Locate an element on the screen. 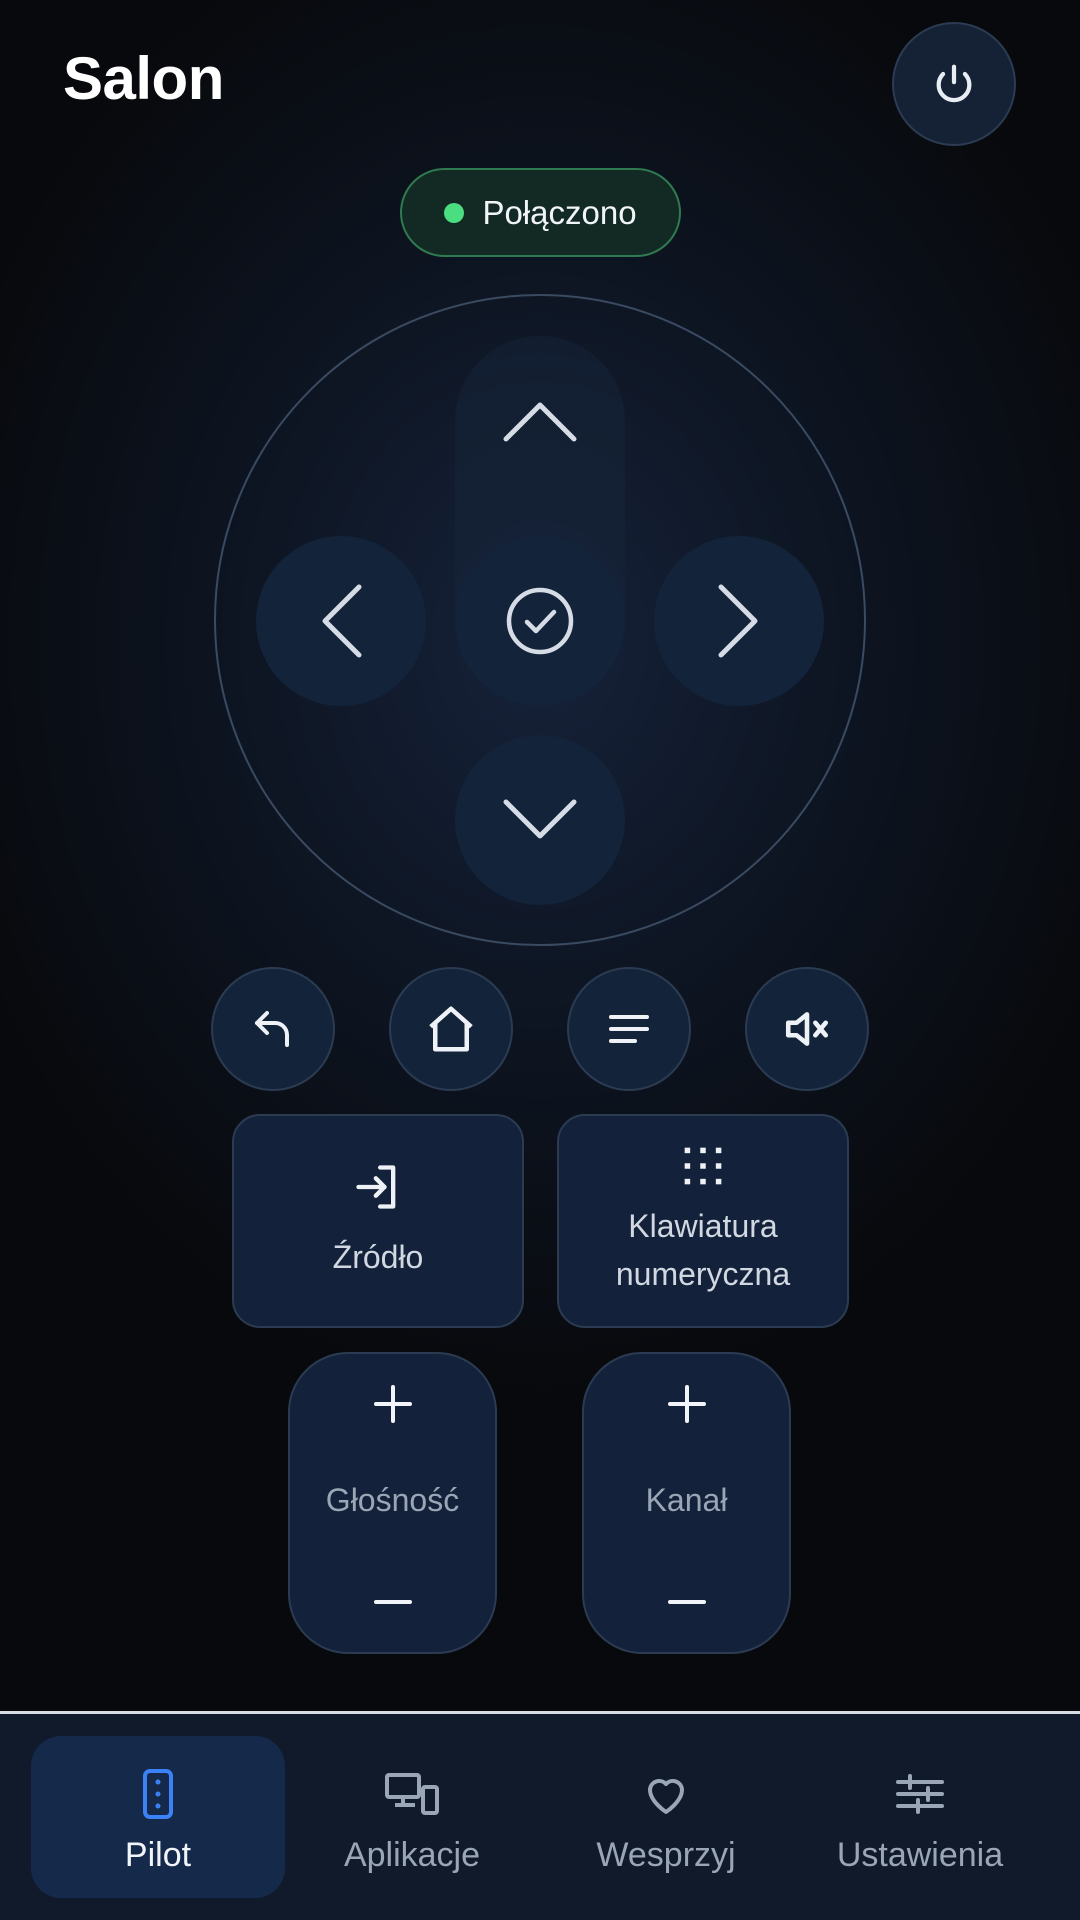  nav-label-aplikacje: Aplikacje is located at coordinates (412, 1855).